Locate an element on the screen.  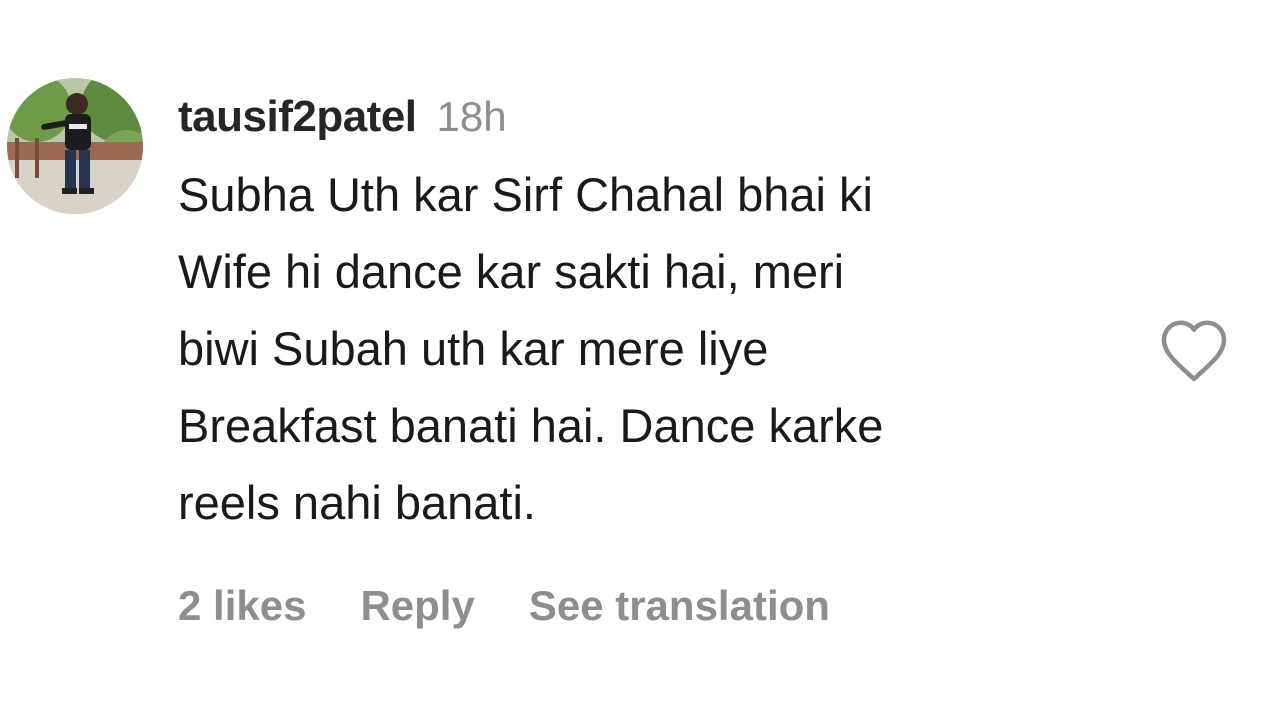
avatar-photo is located at coordinates (75, 146).